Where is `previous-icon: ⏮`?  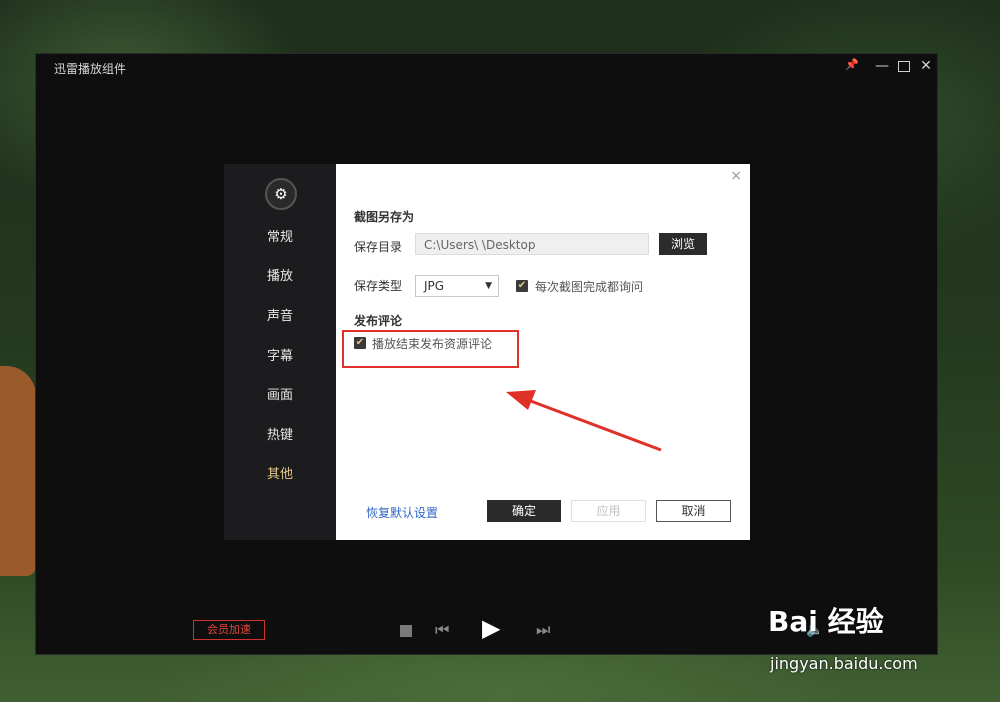
previous-icon: ⏮ is located at coordinates (442, 630).